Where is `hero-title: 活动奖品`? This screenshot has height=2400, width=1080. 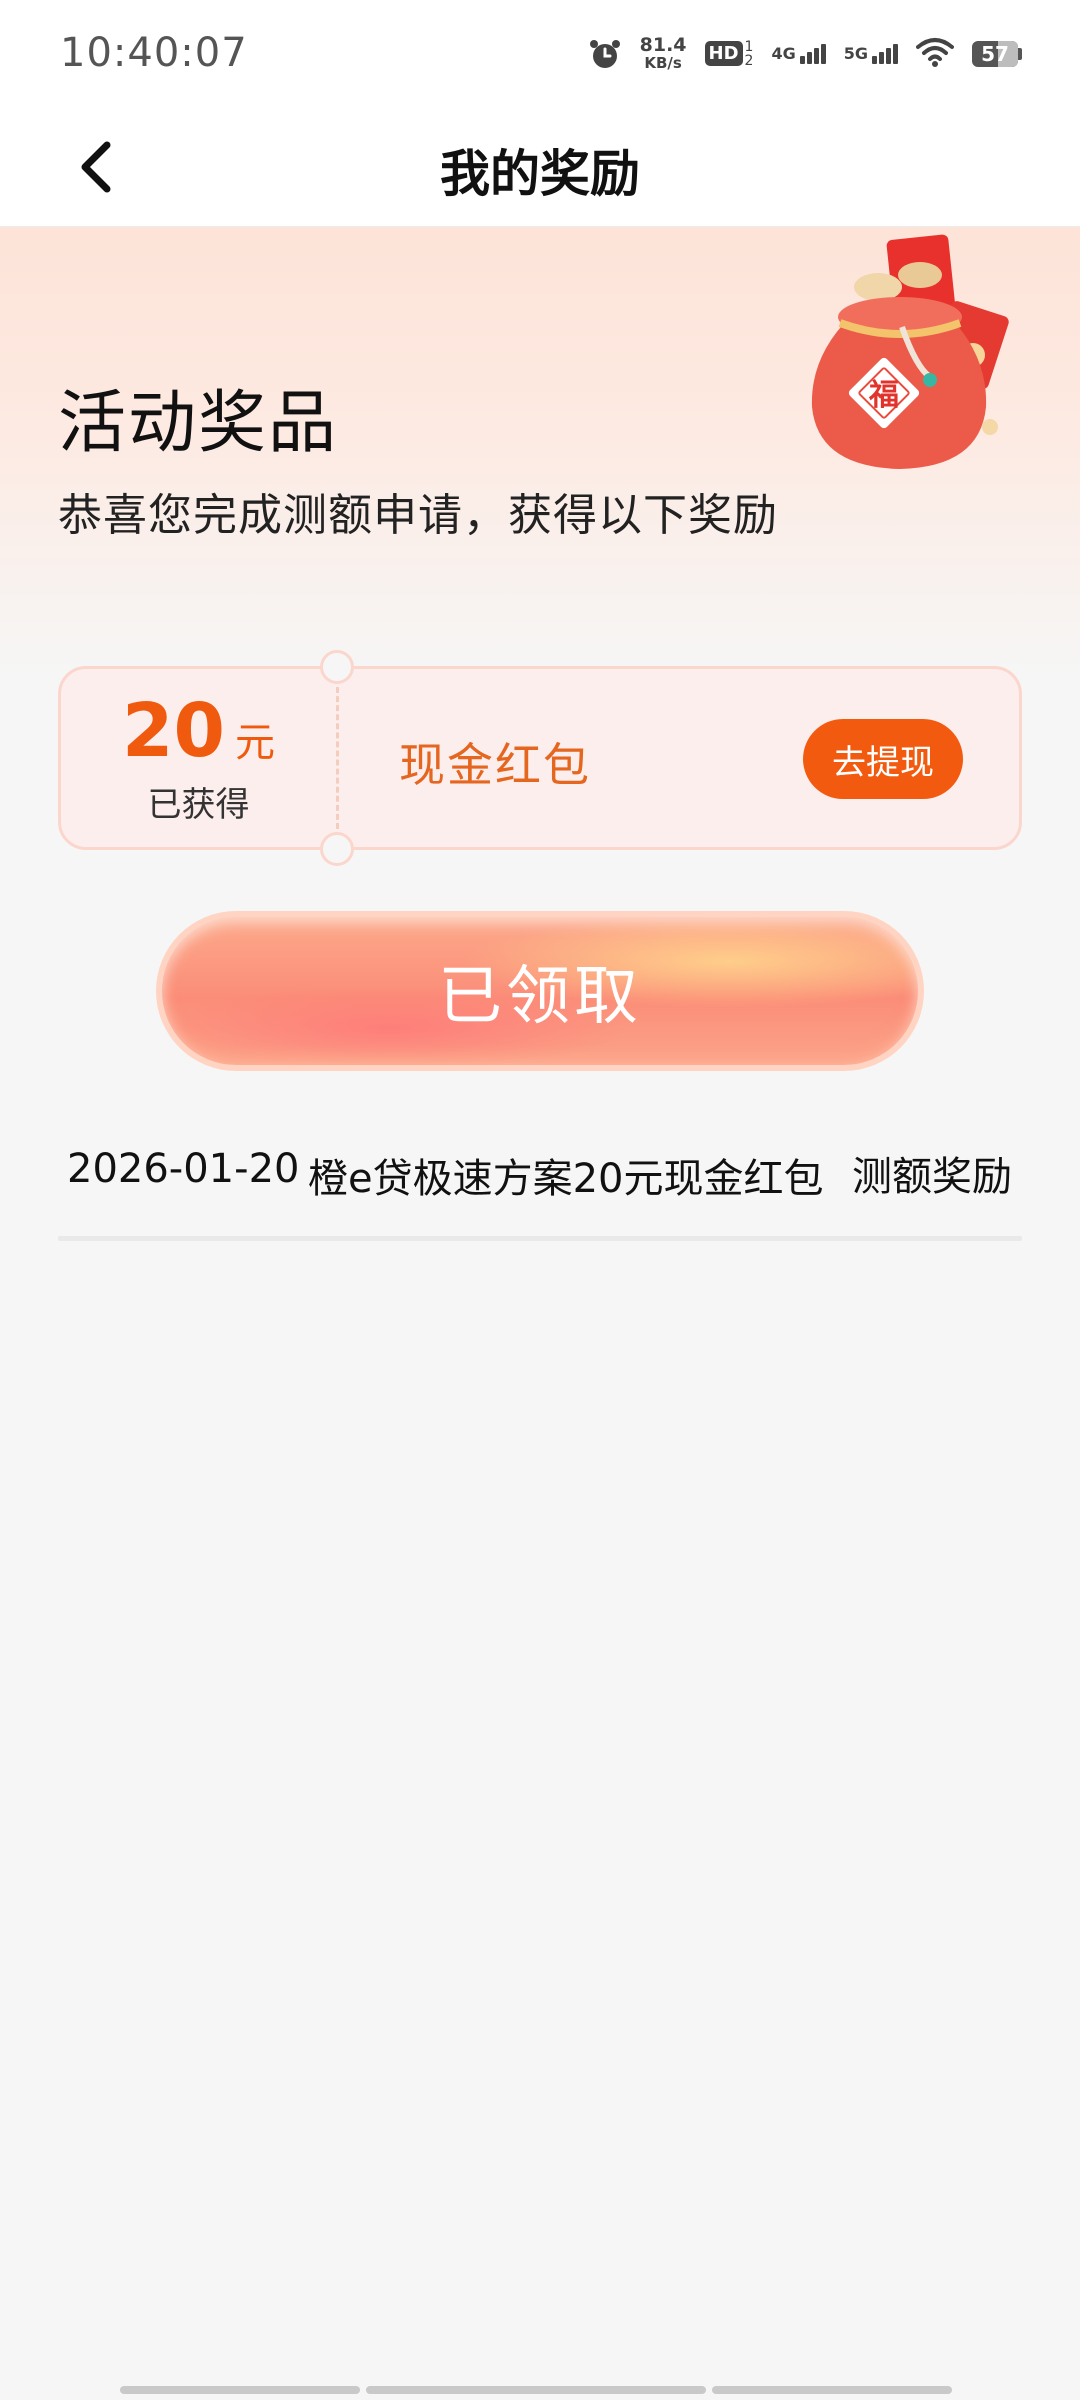 hero-title: 活动奖品 is located at coordinates (198, 423).